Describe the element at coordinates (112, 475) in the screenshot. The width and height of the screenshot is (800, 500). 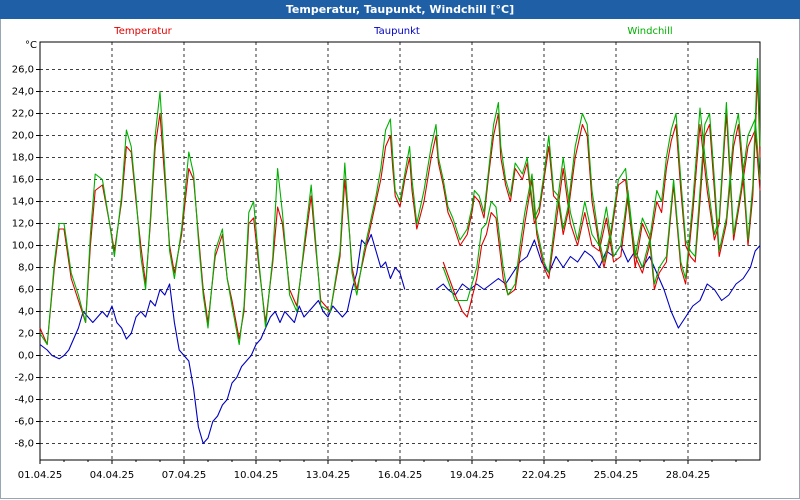
I see `x-tick-label: 04.04.25` at that location.